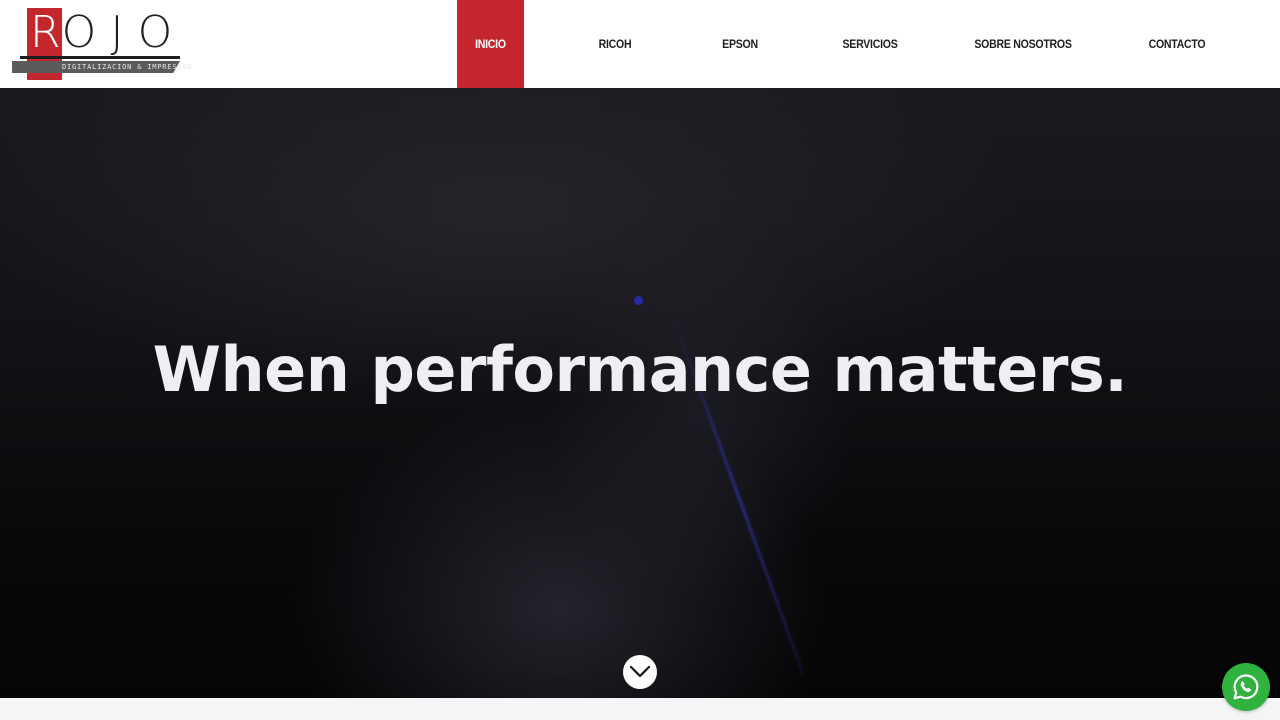 This screenshot has height=720, width=1280. What do you see at coordinates (1177, 44) in the screenshot?
I see `nav-item-contacto: CONTACTO` at bounding box center [1177, 44].